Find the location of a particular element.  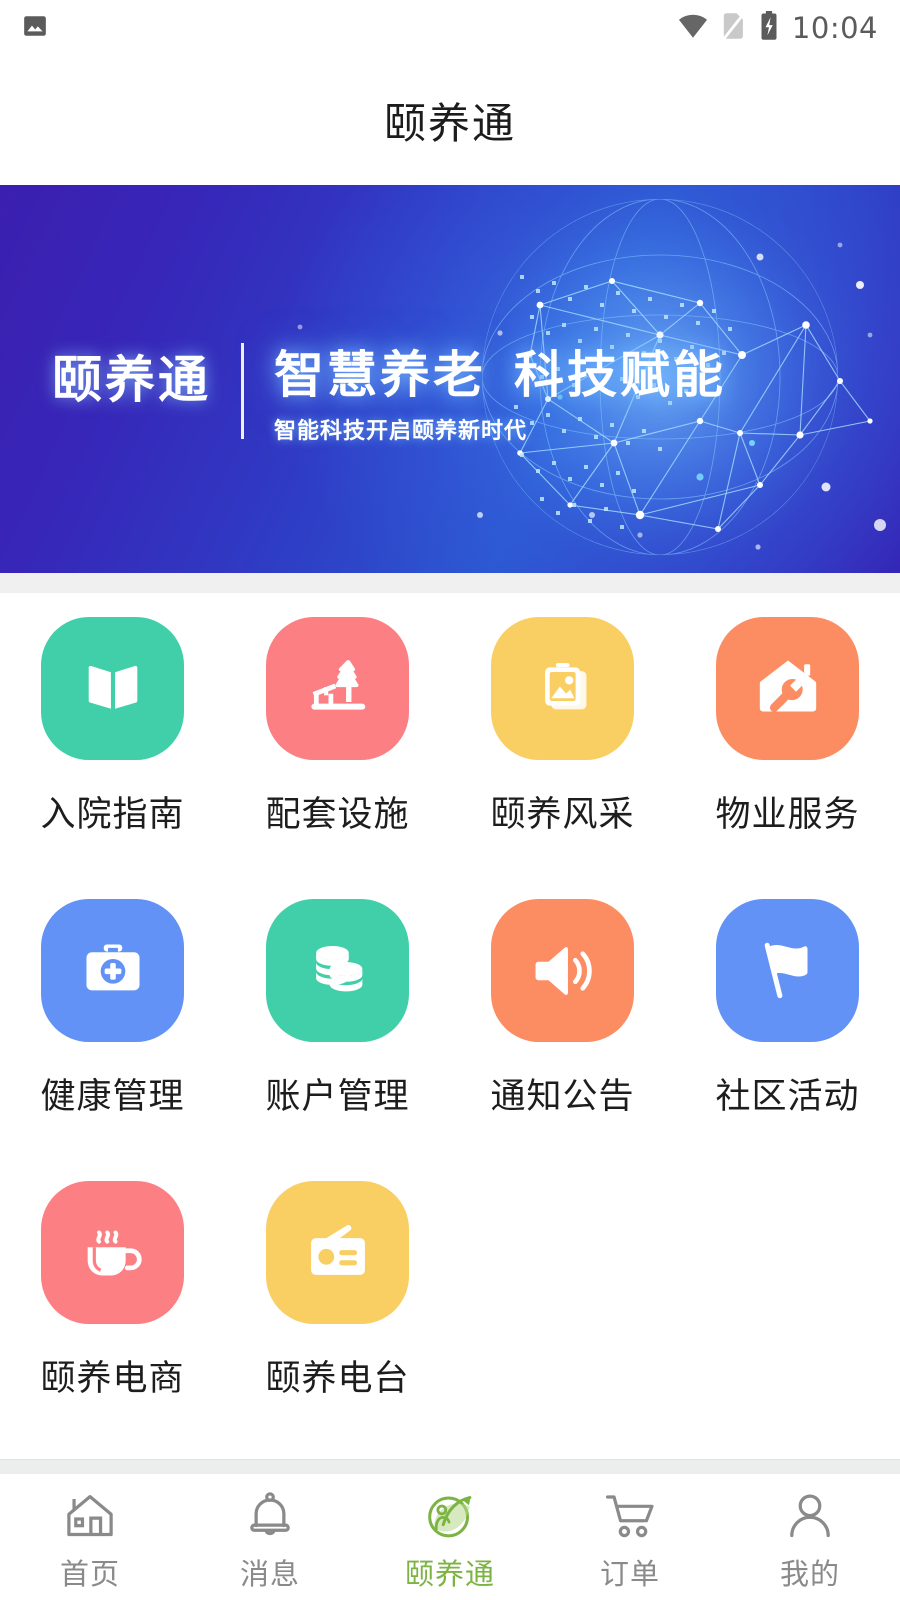

grid-item-gallery: 颐养风采 is located at coordinates (562, 727).